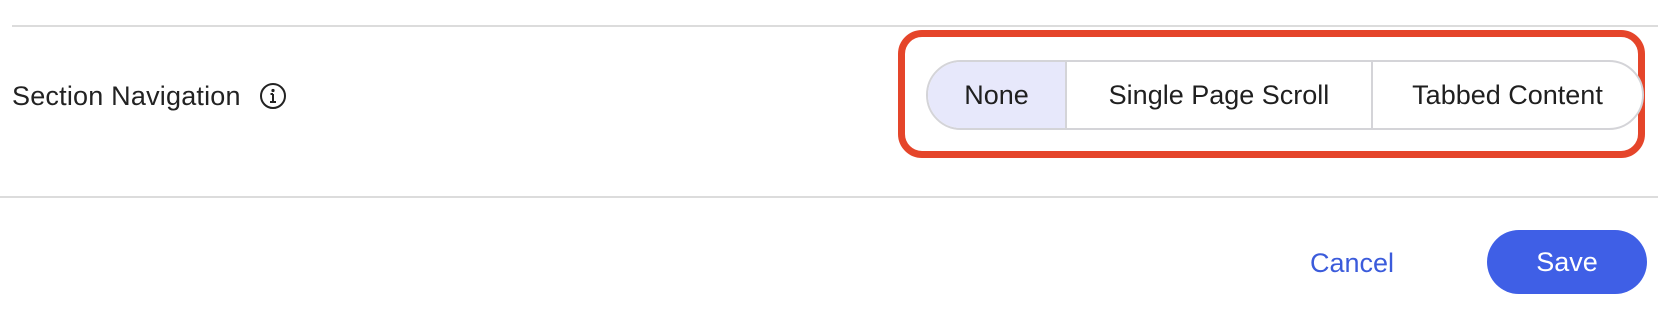  What do you see at coordinates (273, 96) in the screenshot?
I see `info-circle-icon` at bounding box center [273, 96].